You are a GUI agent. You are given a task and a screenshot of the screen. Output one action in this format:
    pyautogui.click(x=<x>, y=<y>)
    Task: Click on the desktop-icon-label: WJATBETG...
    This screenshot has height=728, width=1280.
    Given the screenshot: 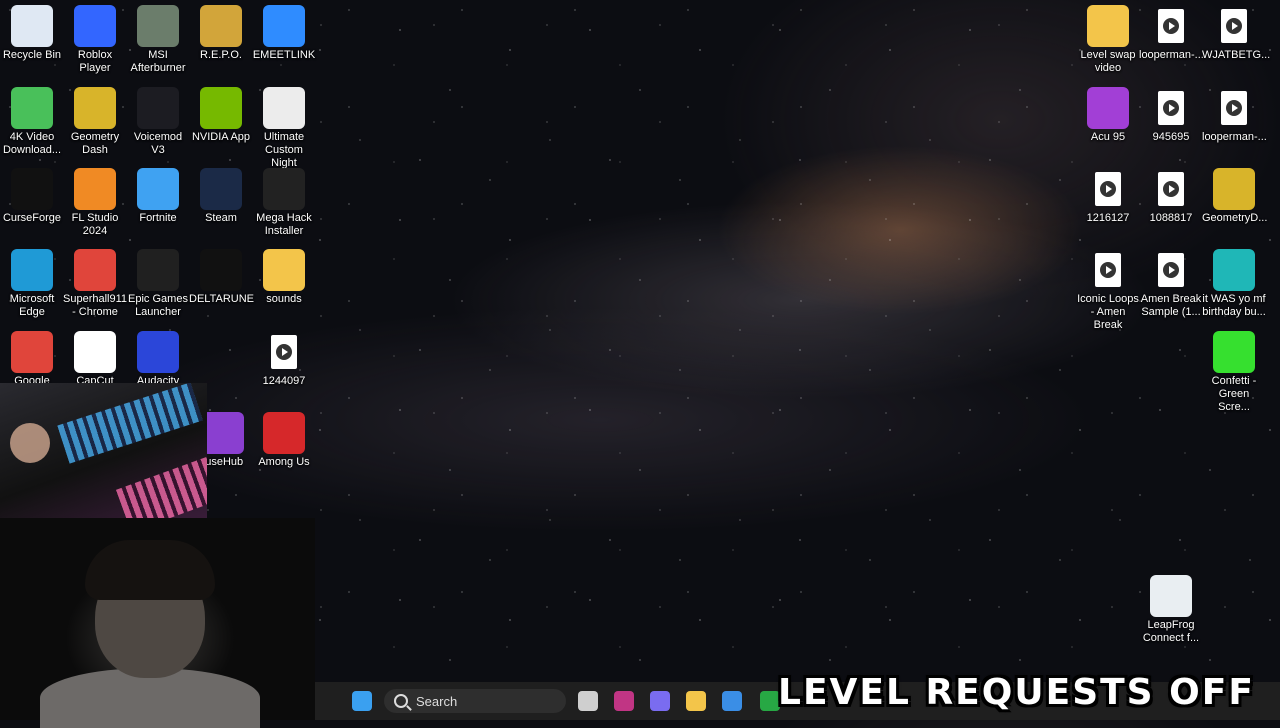 What is the action you would take?
    pyautogui.click(x=1236, y=55)
    